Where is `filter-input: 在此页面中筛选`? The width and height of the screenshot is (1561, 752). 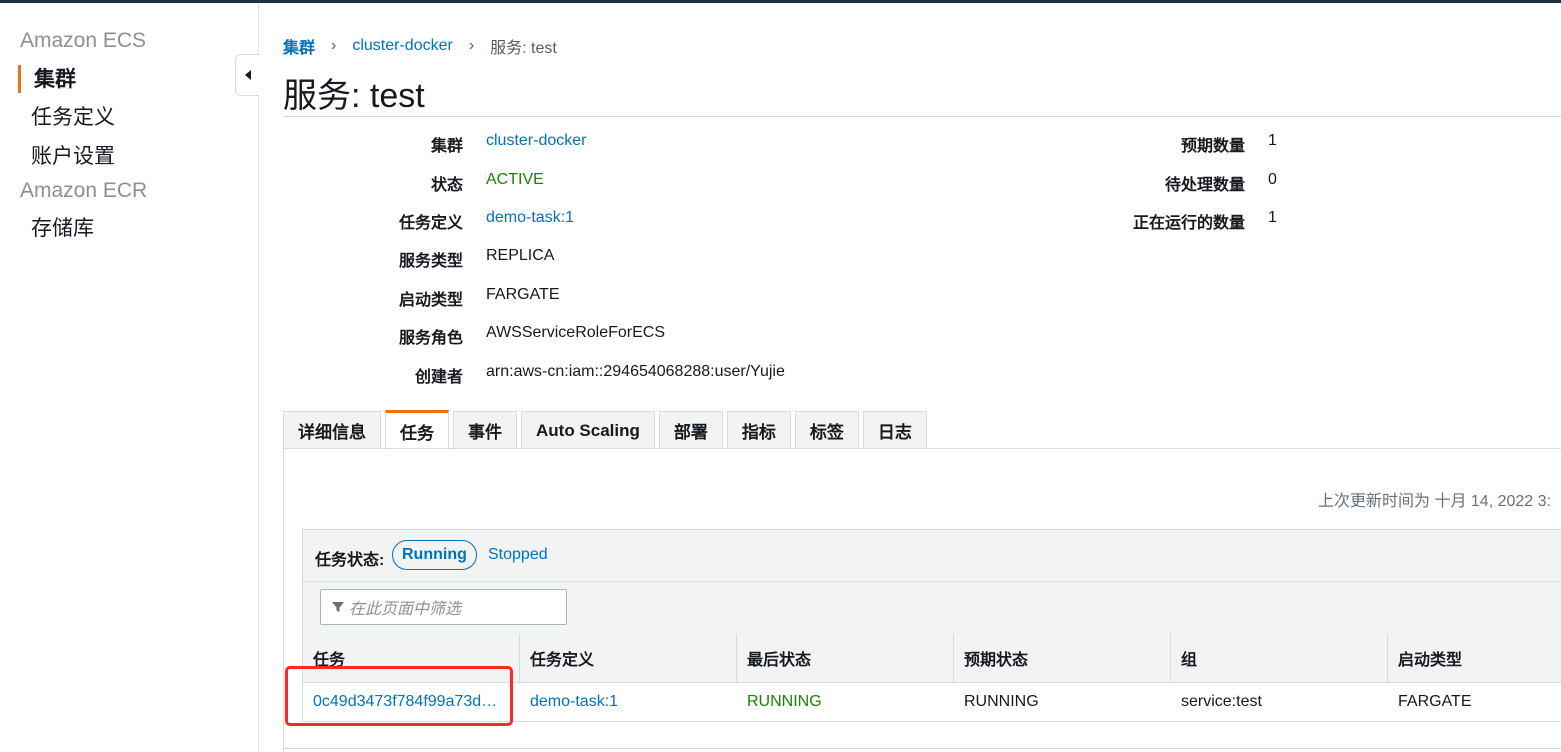 filter-input: 在此页面中筛选 is located at coordinates (443, 607).